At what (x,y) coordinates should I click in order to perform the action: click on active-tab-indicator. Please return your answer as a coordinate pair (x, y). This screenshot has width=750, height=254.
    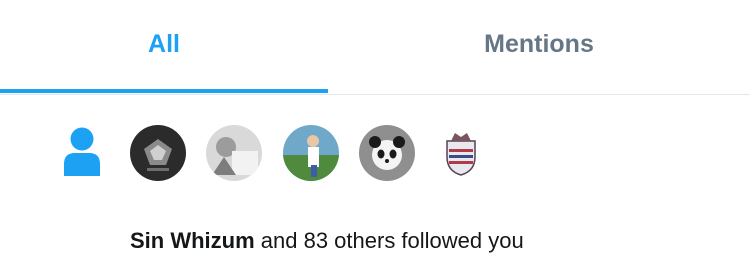
    Looking at the image, I should click on (164, 91).